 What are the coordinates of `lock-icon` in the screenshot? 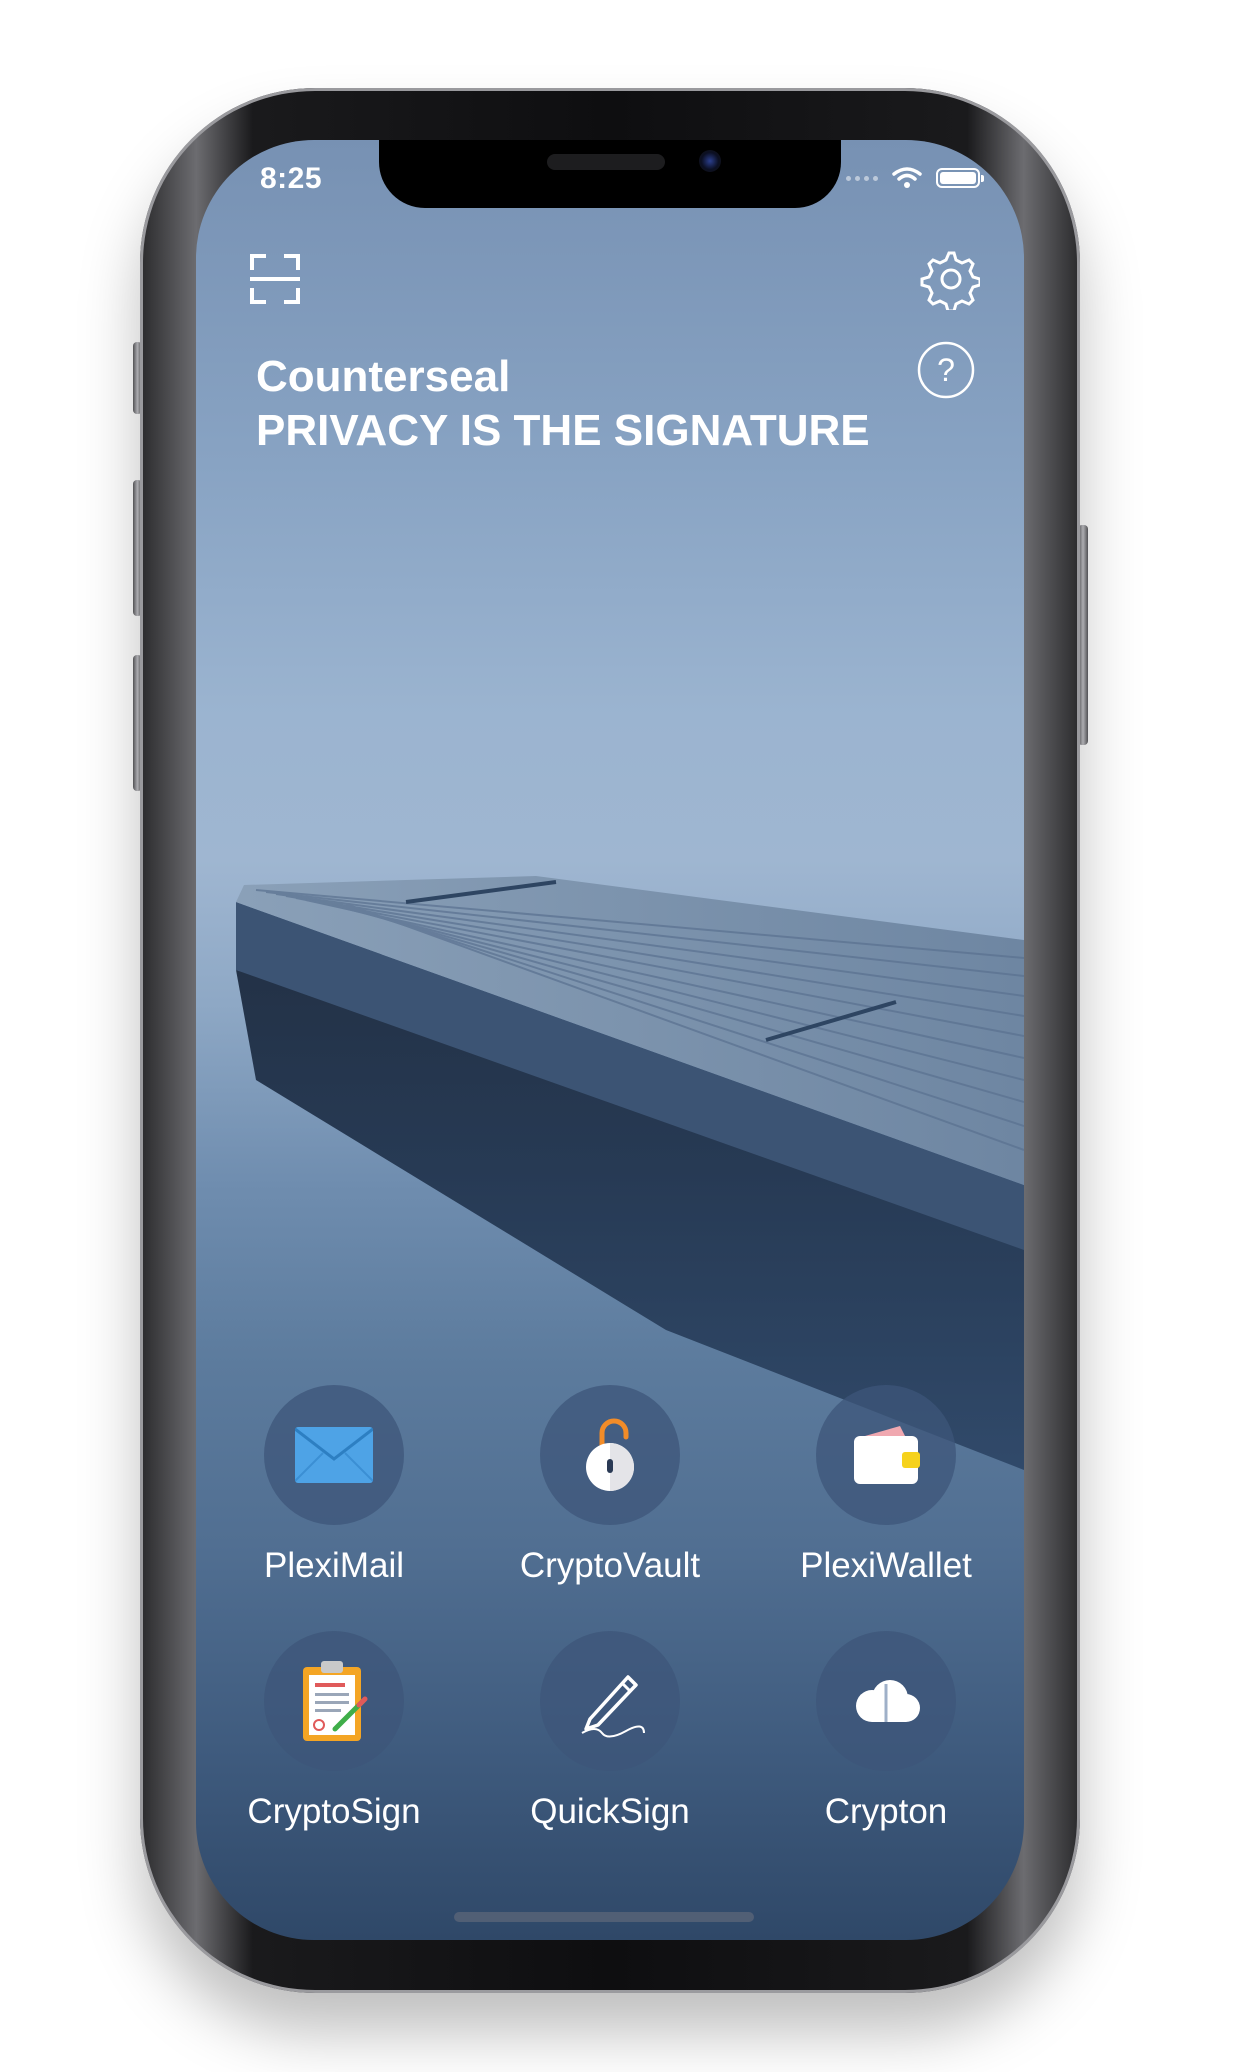 It's located at (610, 1454).